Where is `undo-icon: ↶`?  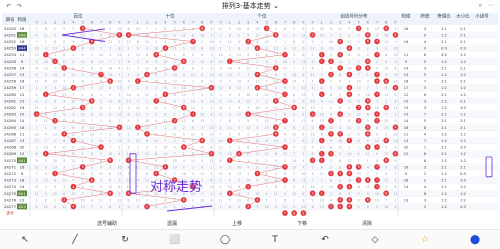
undo-icon: ↶ is located at coordinates (8, 6).